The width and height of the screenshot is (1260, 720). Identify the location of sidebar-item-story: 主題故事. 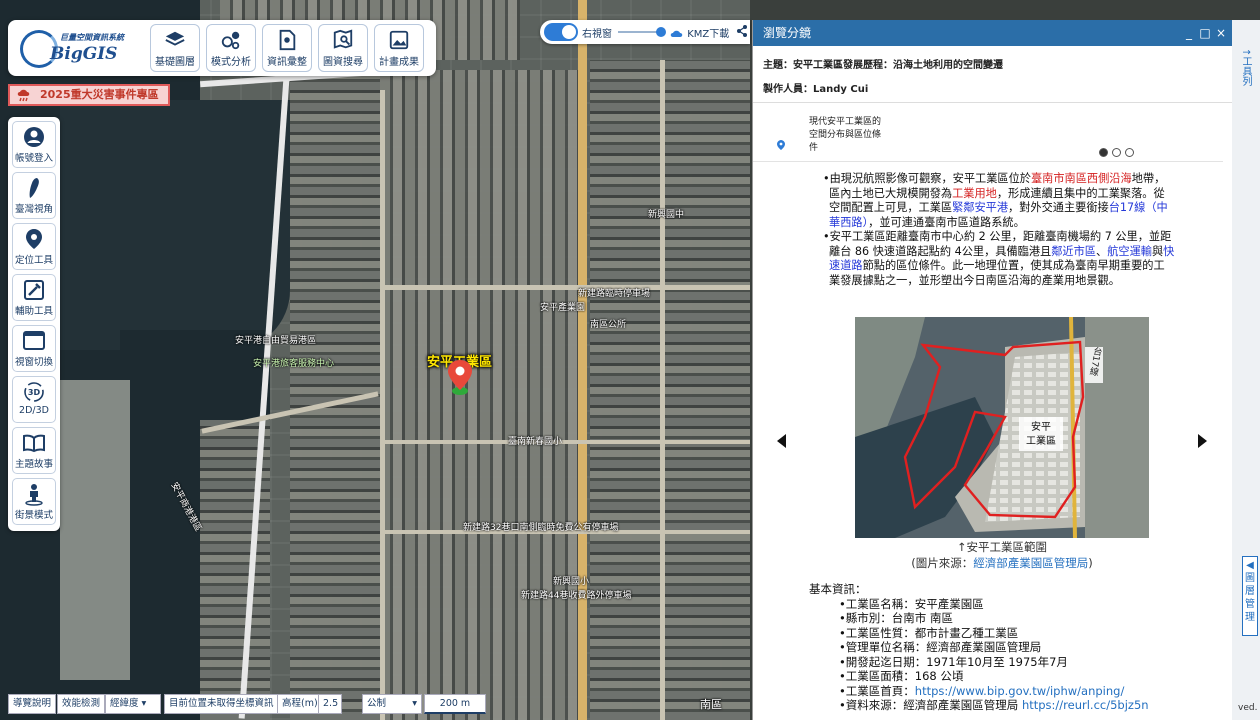
(34, 450).